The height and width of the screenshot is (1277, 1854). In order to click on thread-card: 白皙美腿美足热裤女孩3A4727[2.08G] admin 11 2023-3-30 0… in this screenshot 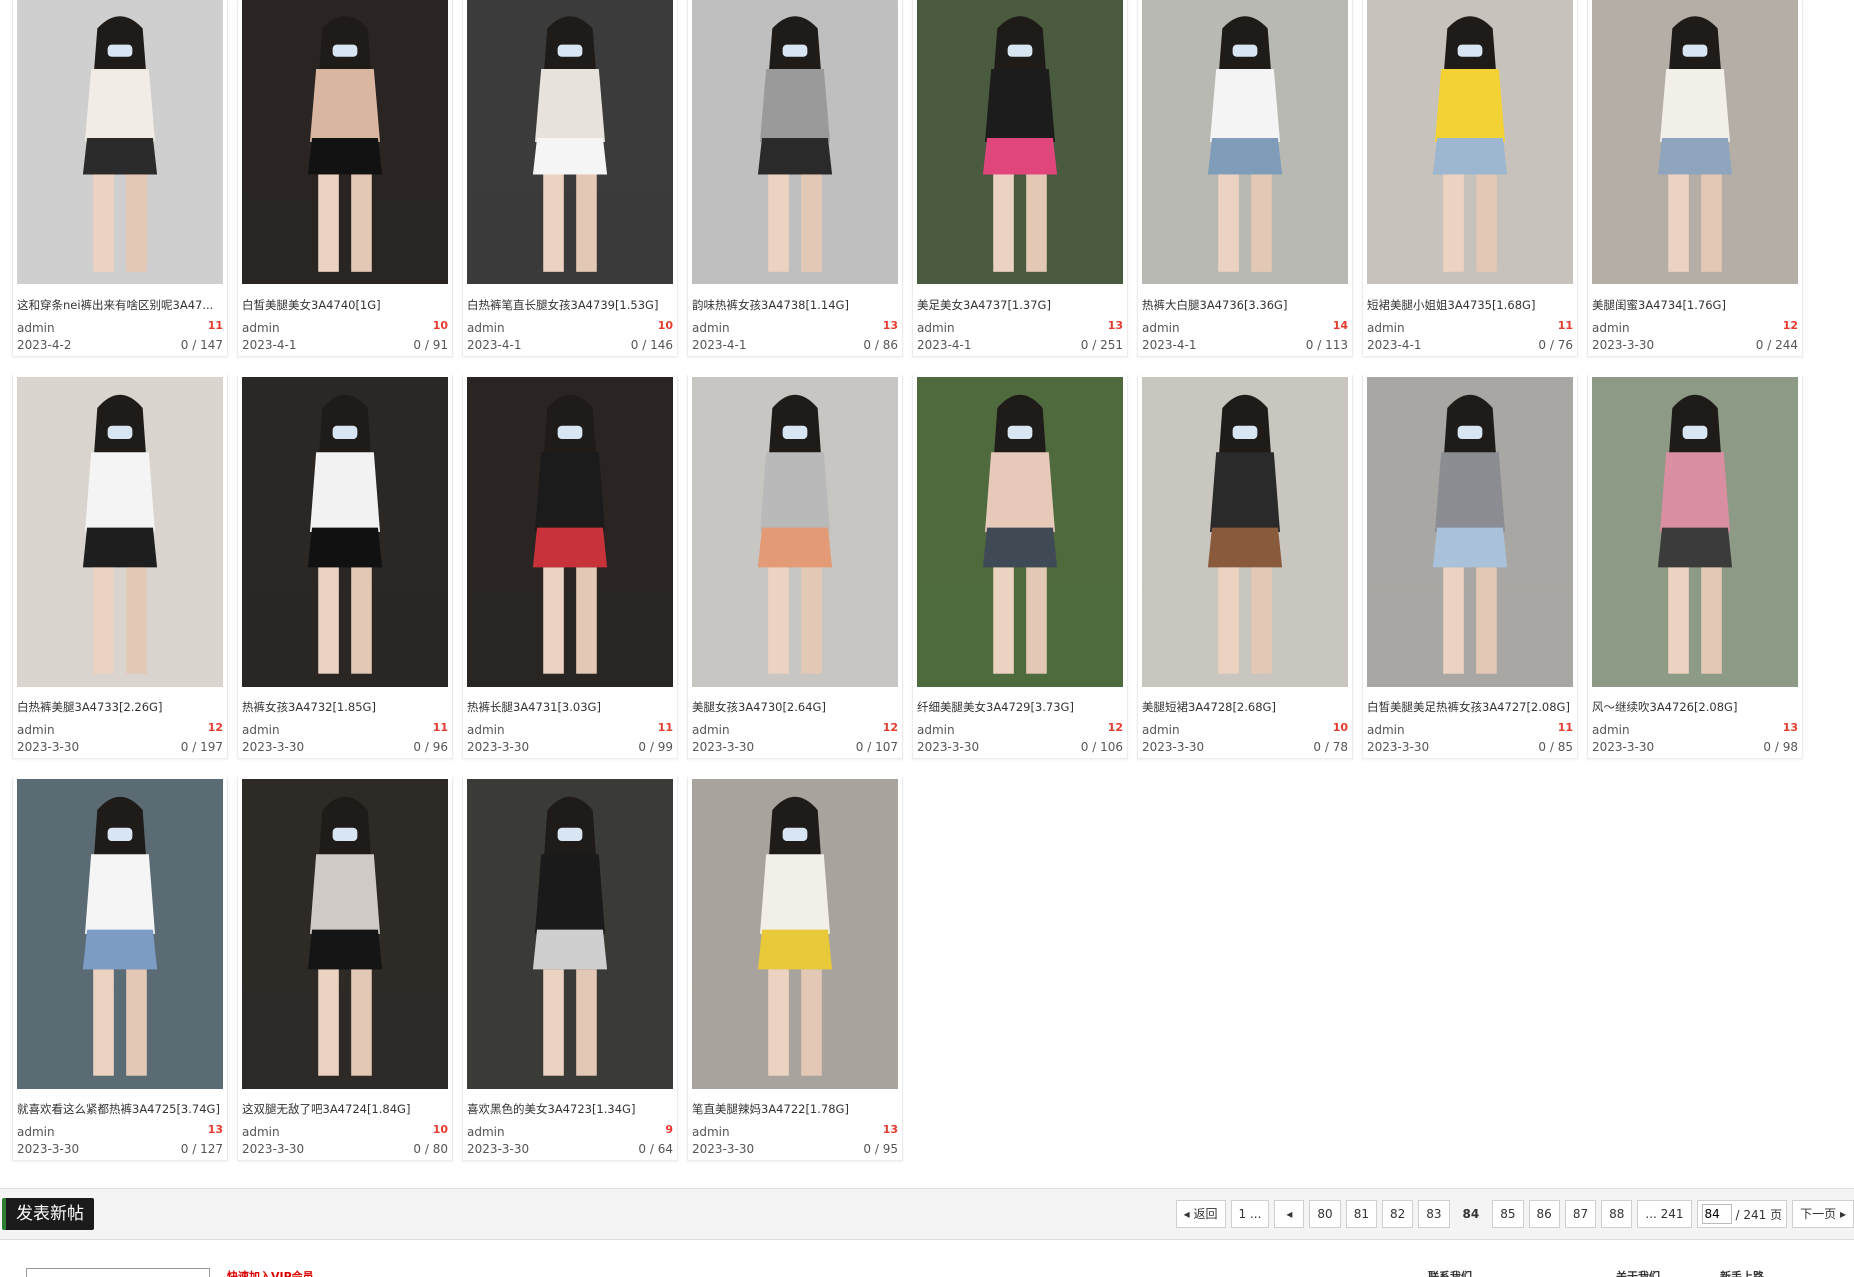, I will do `click(1470, 567)`.